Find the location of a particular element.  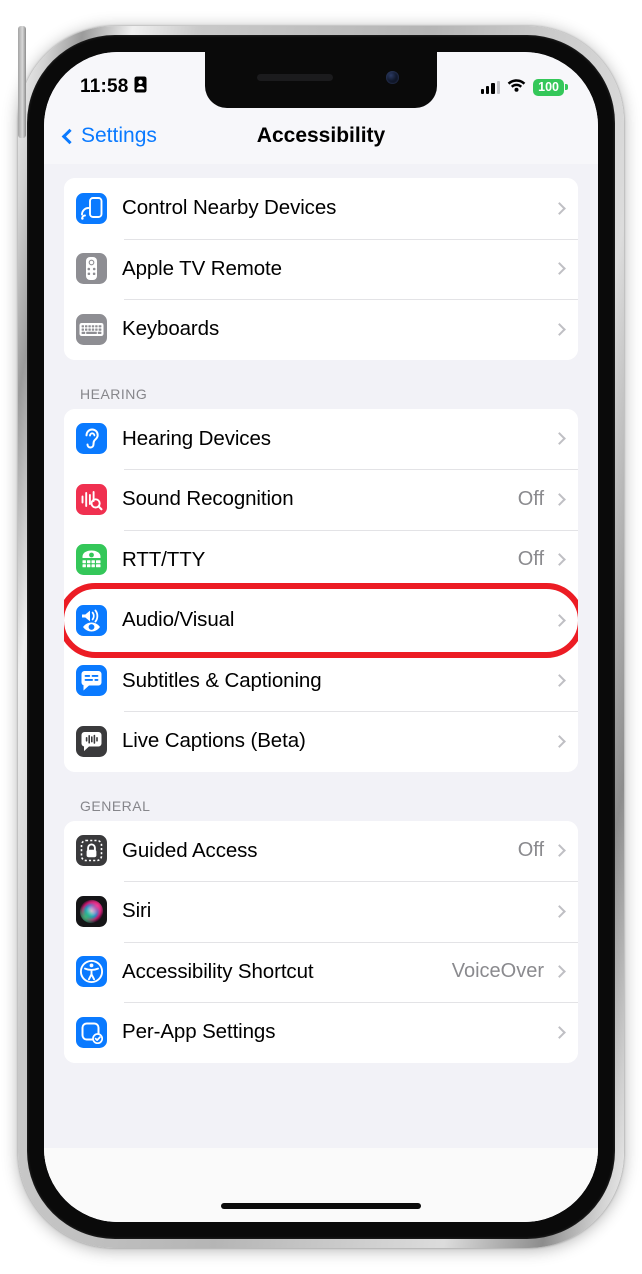

row-label: Live Captions (Beta) is located at coordinates (214, 741).